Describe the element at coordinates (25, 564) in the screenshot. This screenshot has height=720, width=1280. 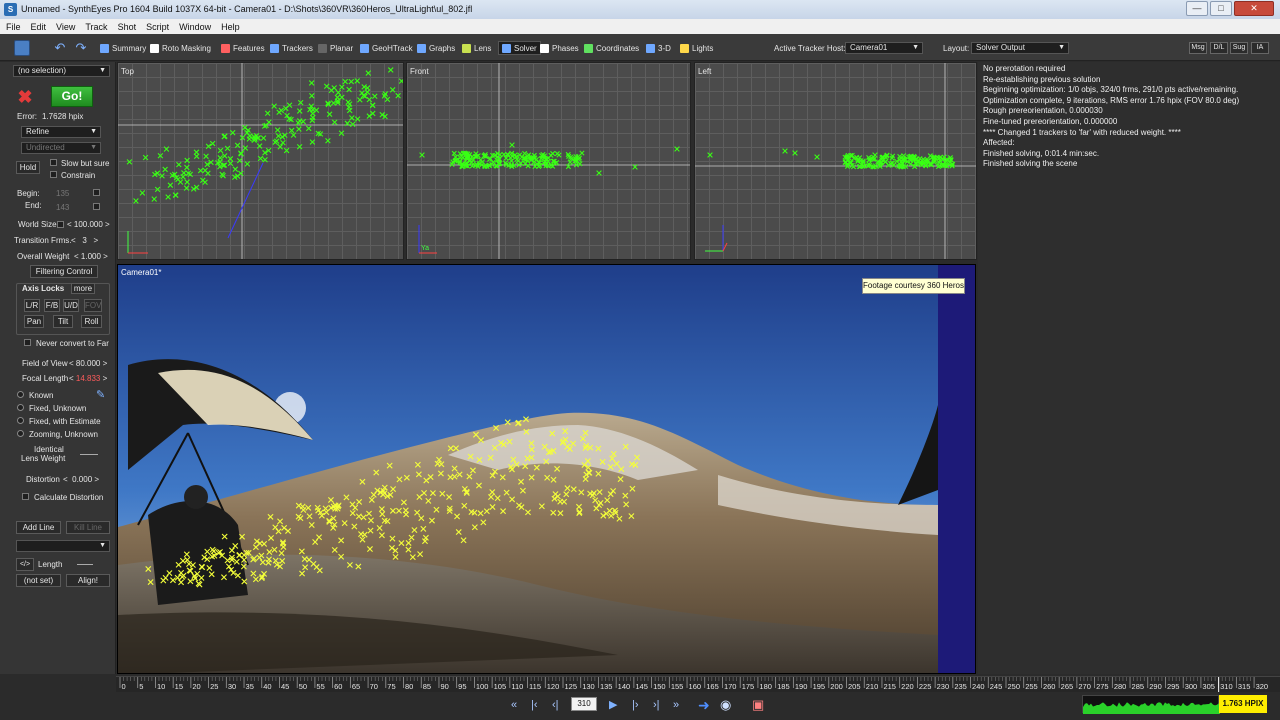
I see `code-icon: </>` at that location.